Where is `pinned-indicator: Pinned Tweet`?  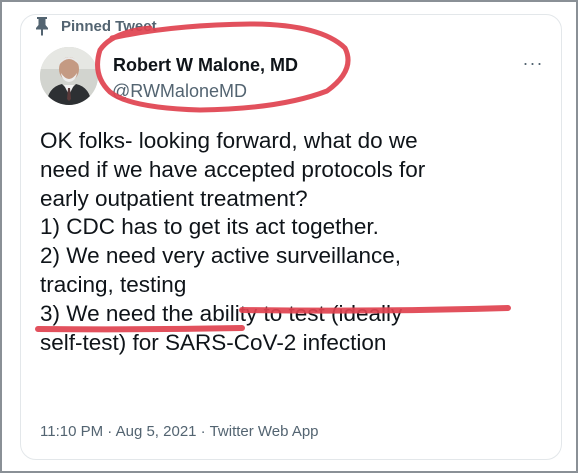 pinned-indicator: Pinned Tweet is located at coordinates (95, 26).